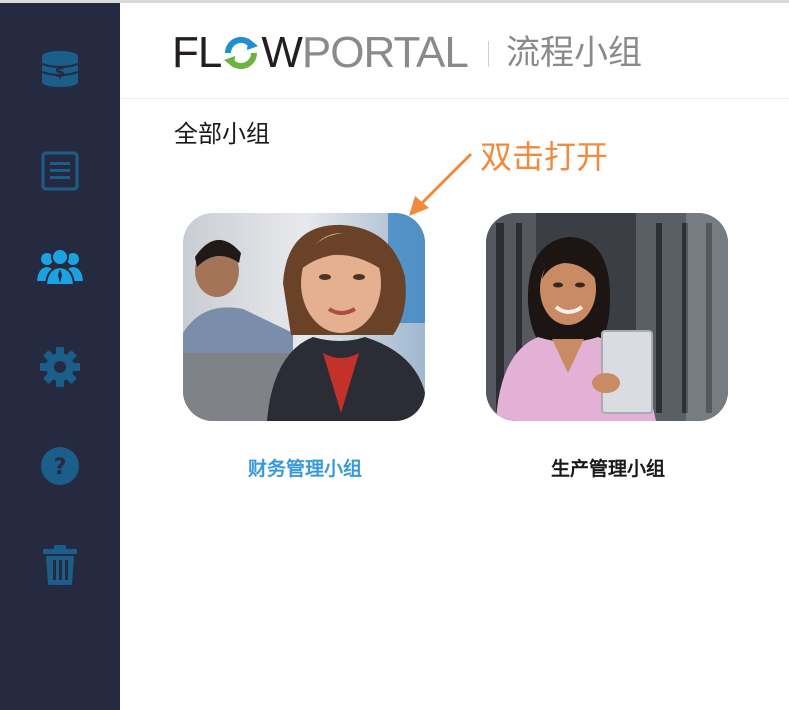 This screenshot has width=789, height=710. I want to click on sidebar-item-groups, so click(60, 267).